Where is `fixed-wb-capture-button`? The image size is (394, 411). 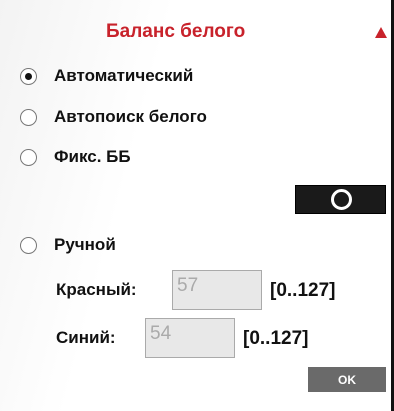 fixed-wb-capture-button is located at coordinates (340, 199).